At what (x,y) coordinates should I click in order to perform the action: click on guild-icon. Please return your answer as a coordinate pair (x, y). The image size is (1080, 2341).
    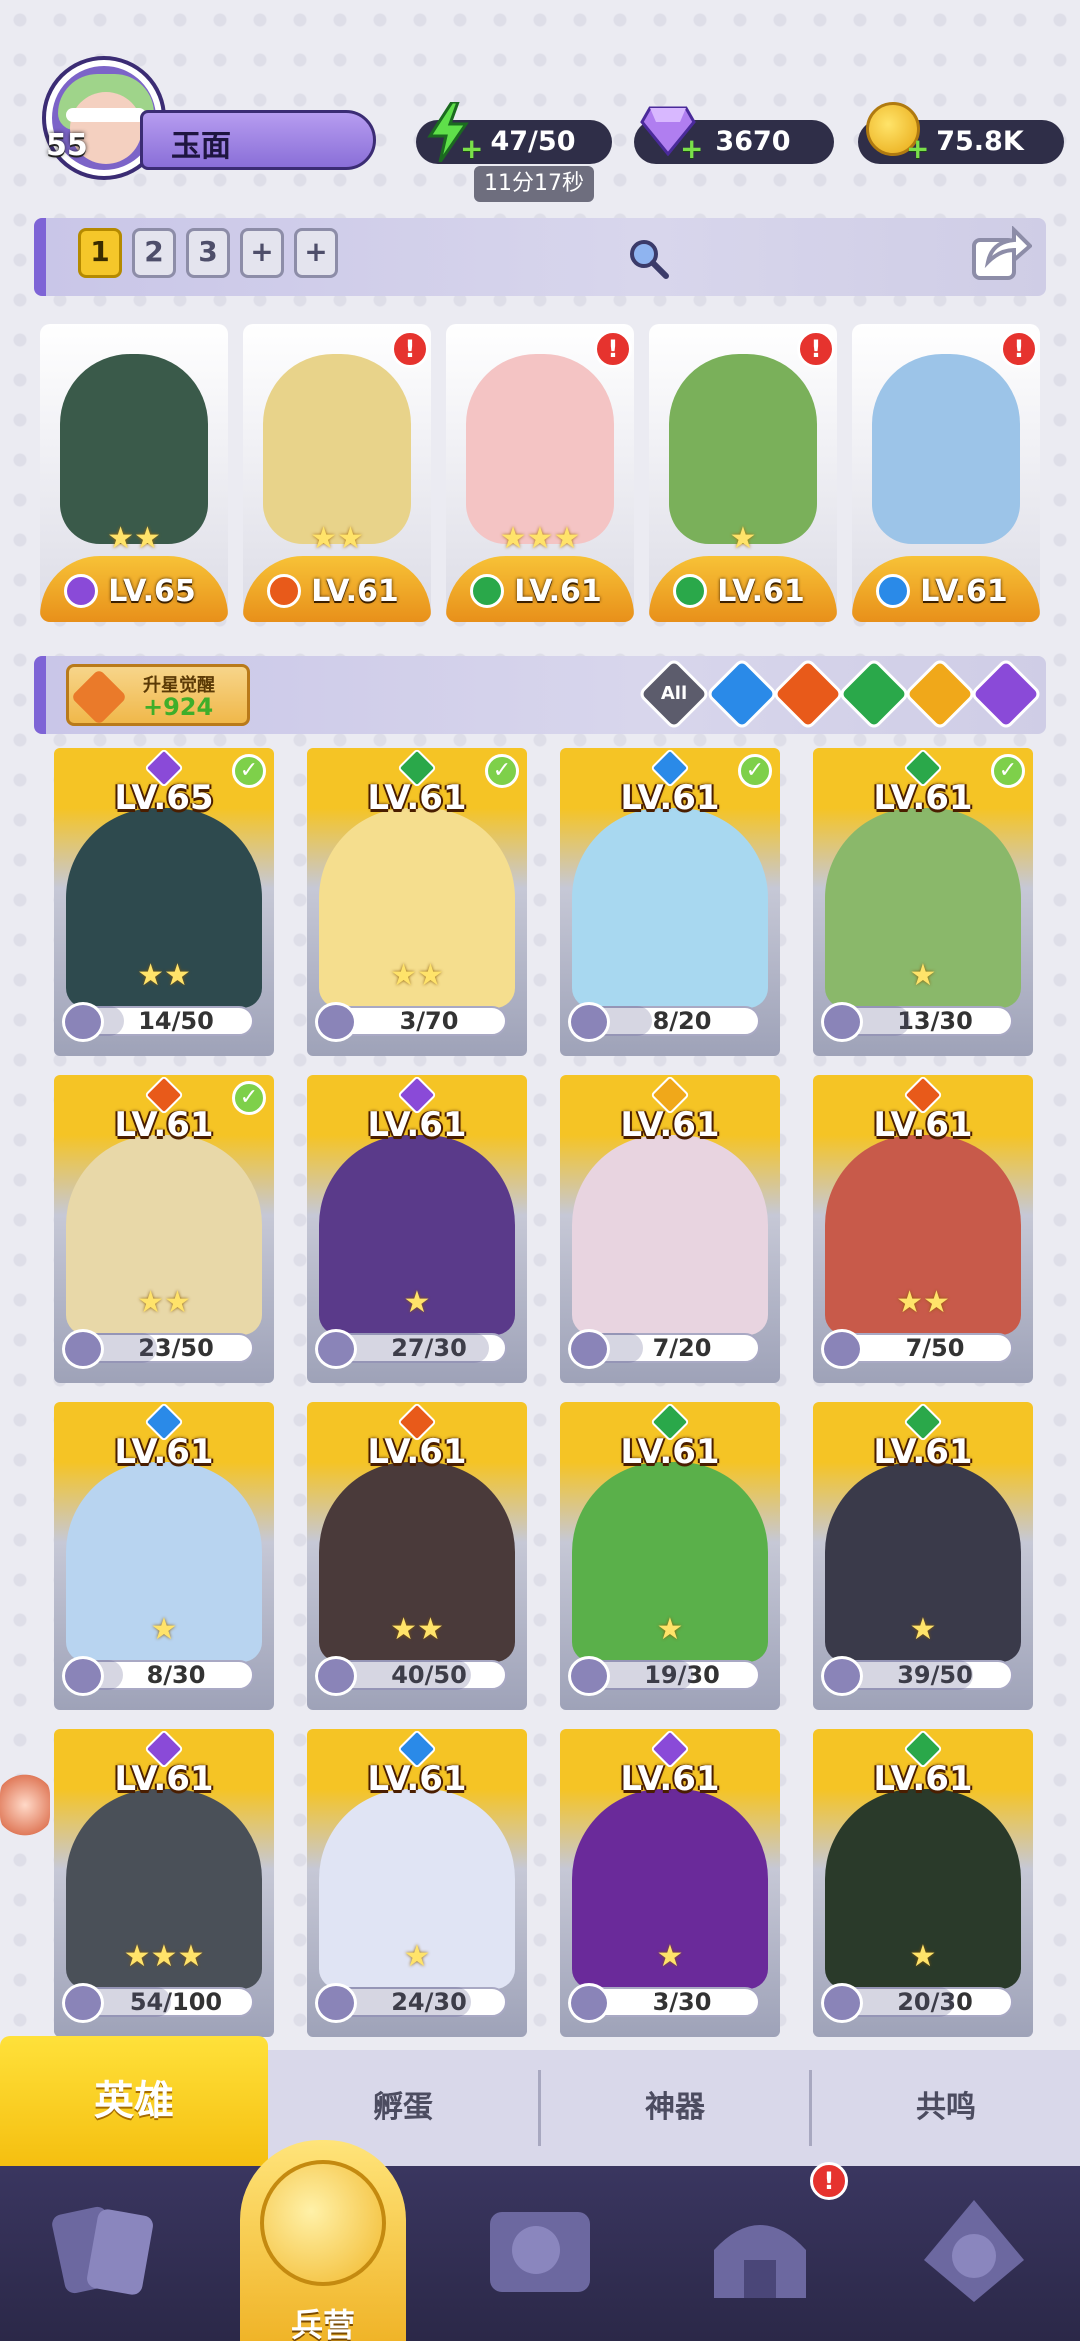
    Looking at the image, I should click on (974, 2250).